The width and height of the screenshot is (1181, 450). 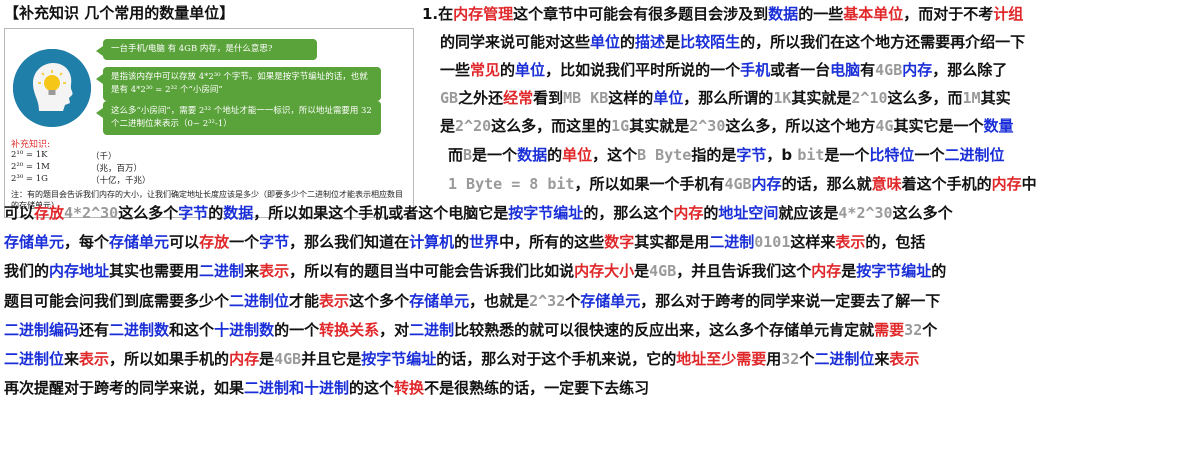 What do you see at coordinates (511, 184) in the screenshot?
I see `text-run: 1 Byte = 8 bit` at bounding box center [511, 184].